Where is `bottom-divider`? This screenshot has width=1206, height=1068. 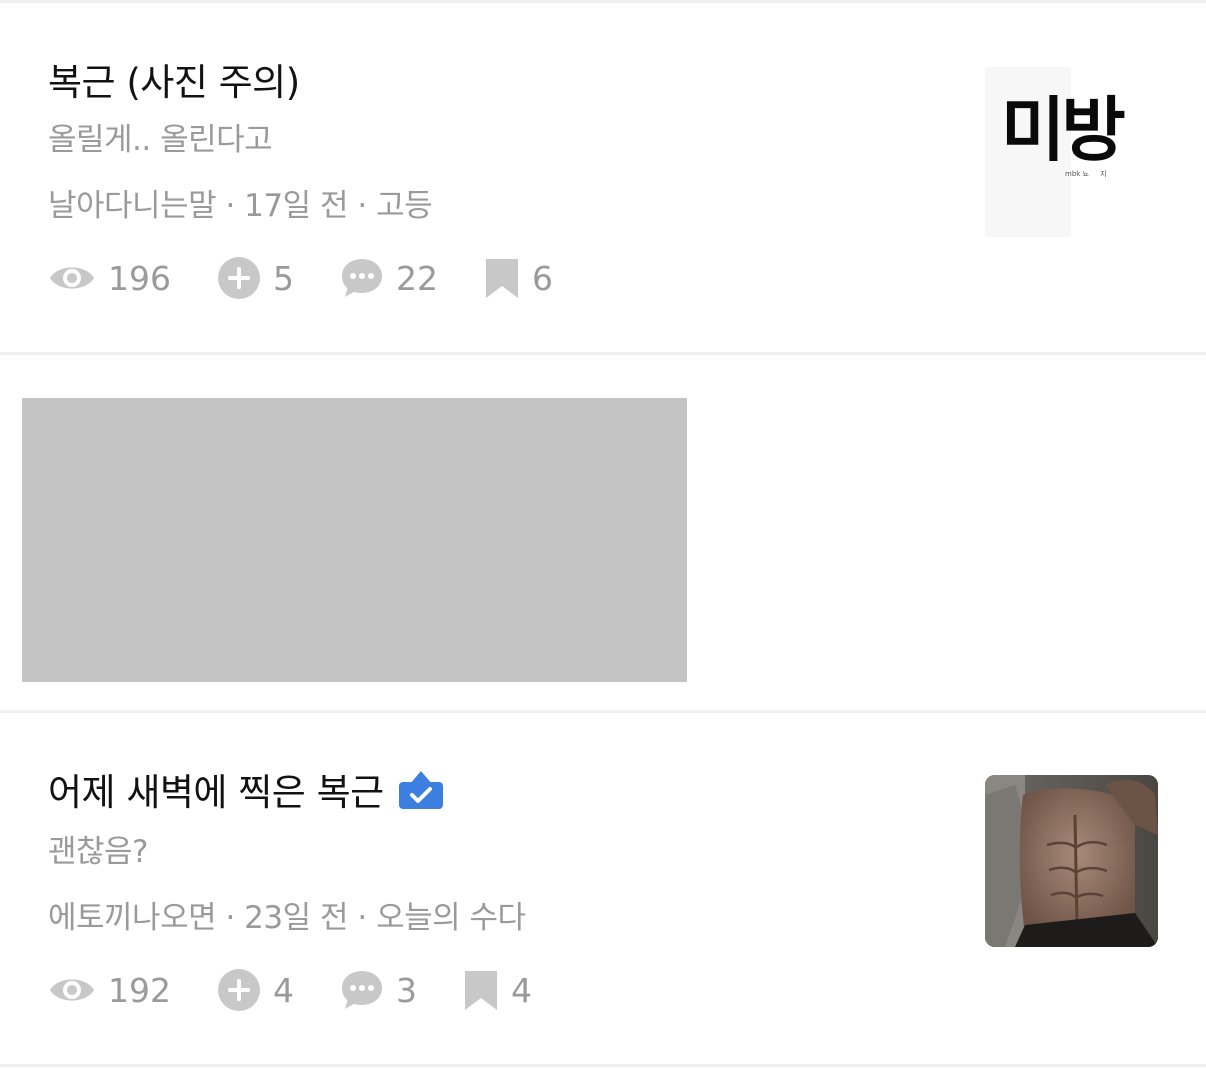
bottom-divider is located at coordinates (603, 1065).